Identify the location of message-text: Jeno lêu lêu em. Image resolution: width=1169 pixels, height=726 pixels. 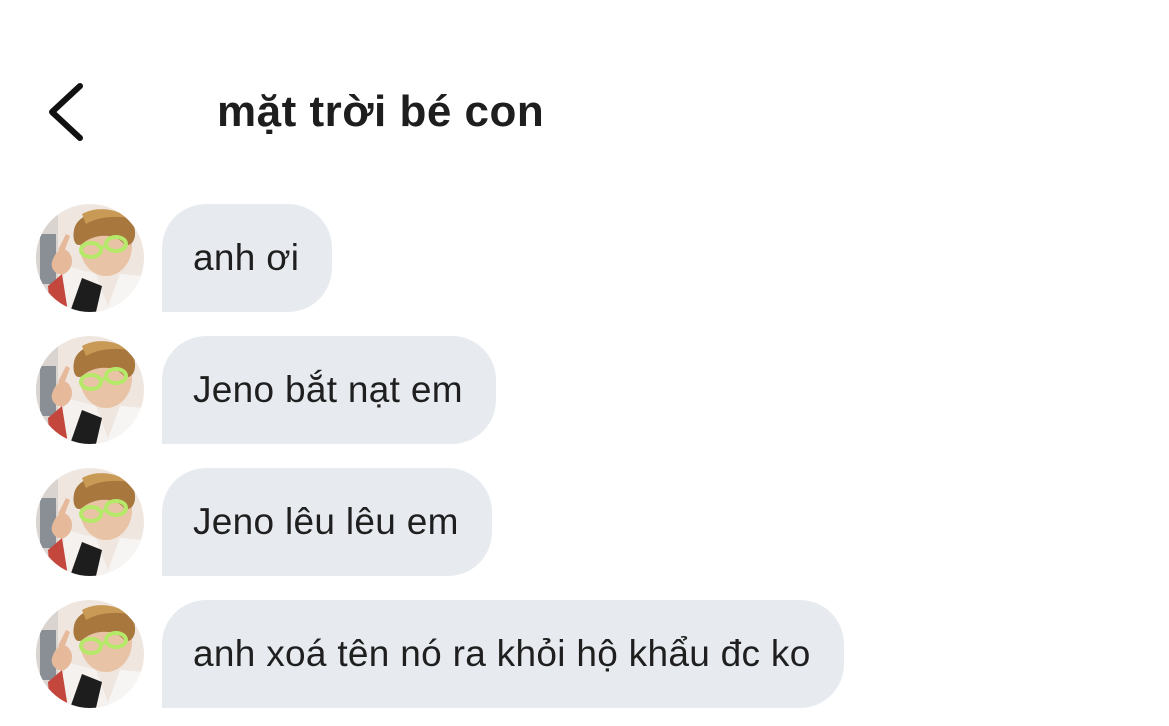
(326, 521).